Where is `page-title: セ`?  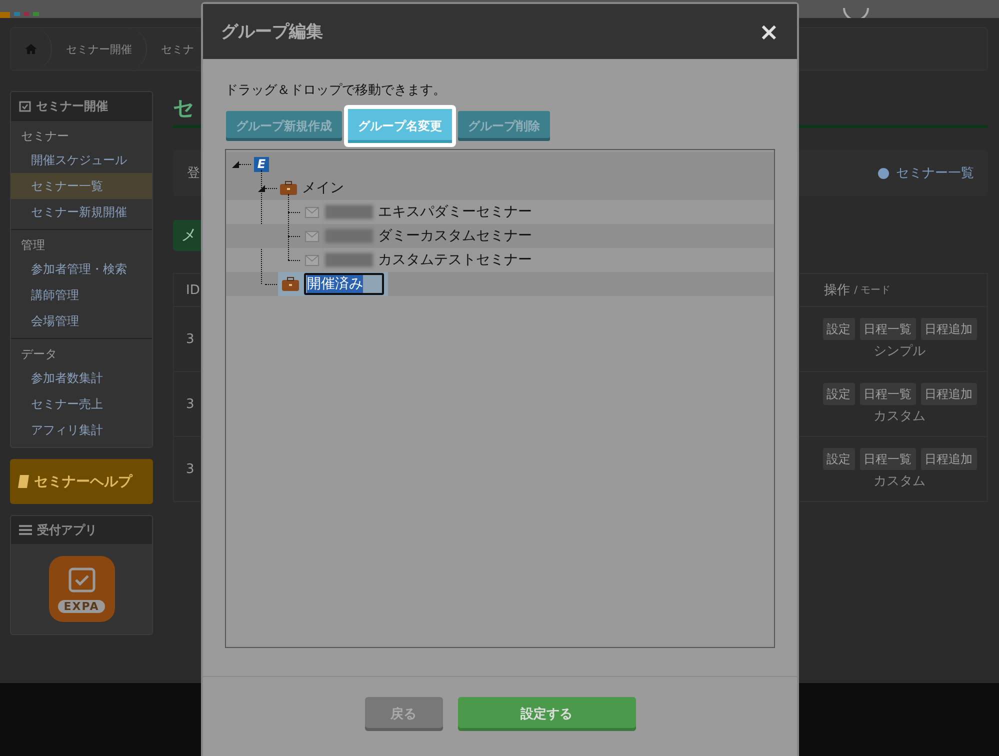
page-title: セ is located at coordinates (184, 108).